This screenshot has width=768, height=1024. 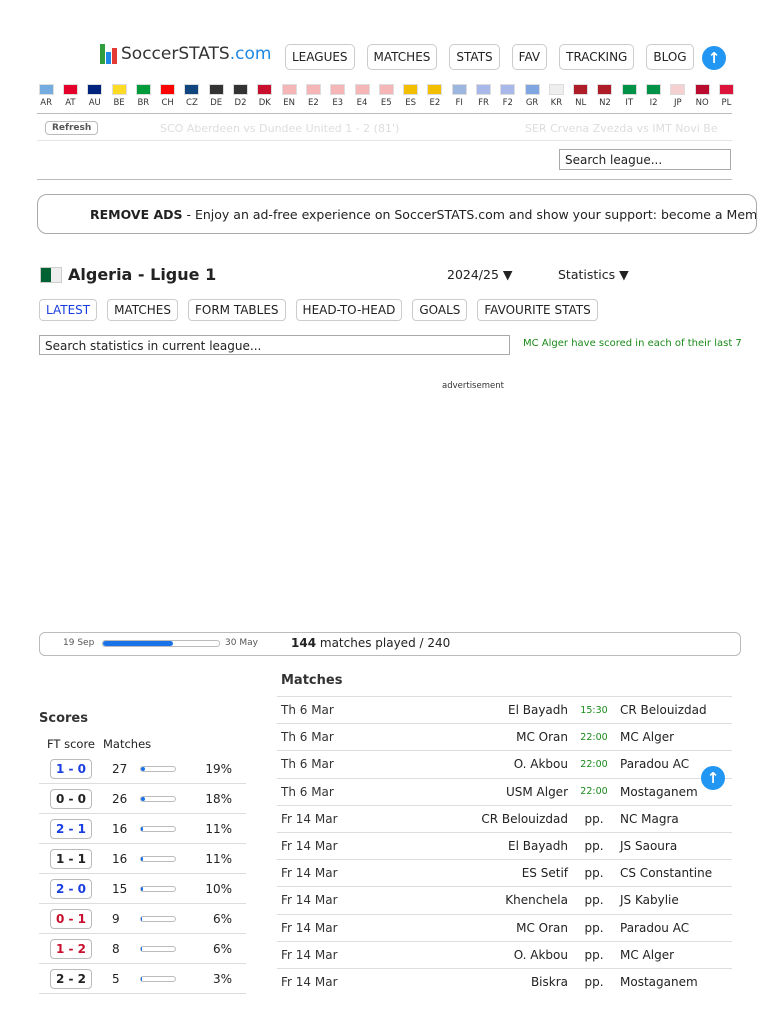 What do you see at coordinates (605, 96) in the screenshot?
I see `flag-link: N2` at bounding box center [605, 96].